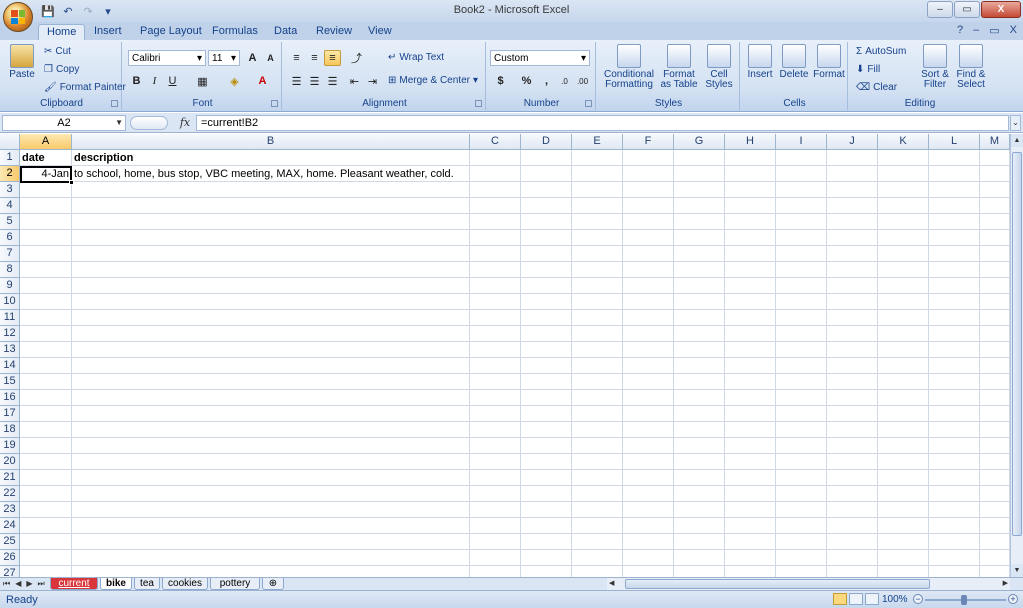 This screenshot has height=608, width=1023. Describe the element at coordinates (332, 81) in the screenshot. I see `align-right-icon: ☰` at that location.